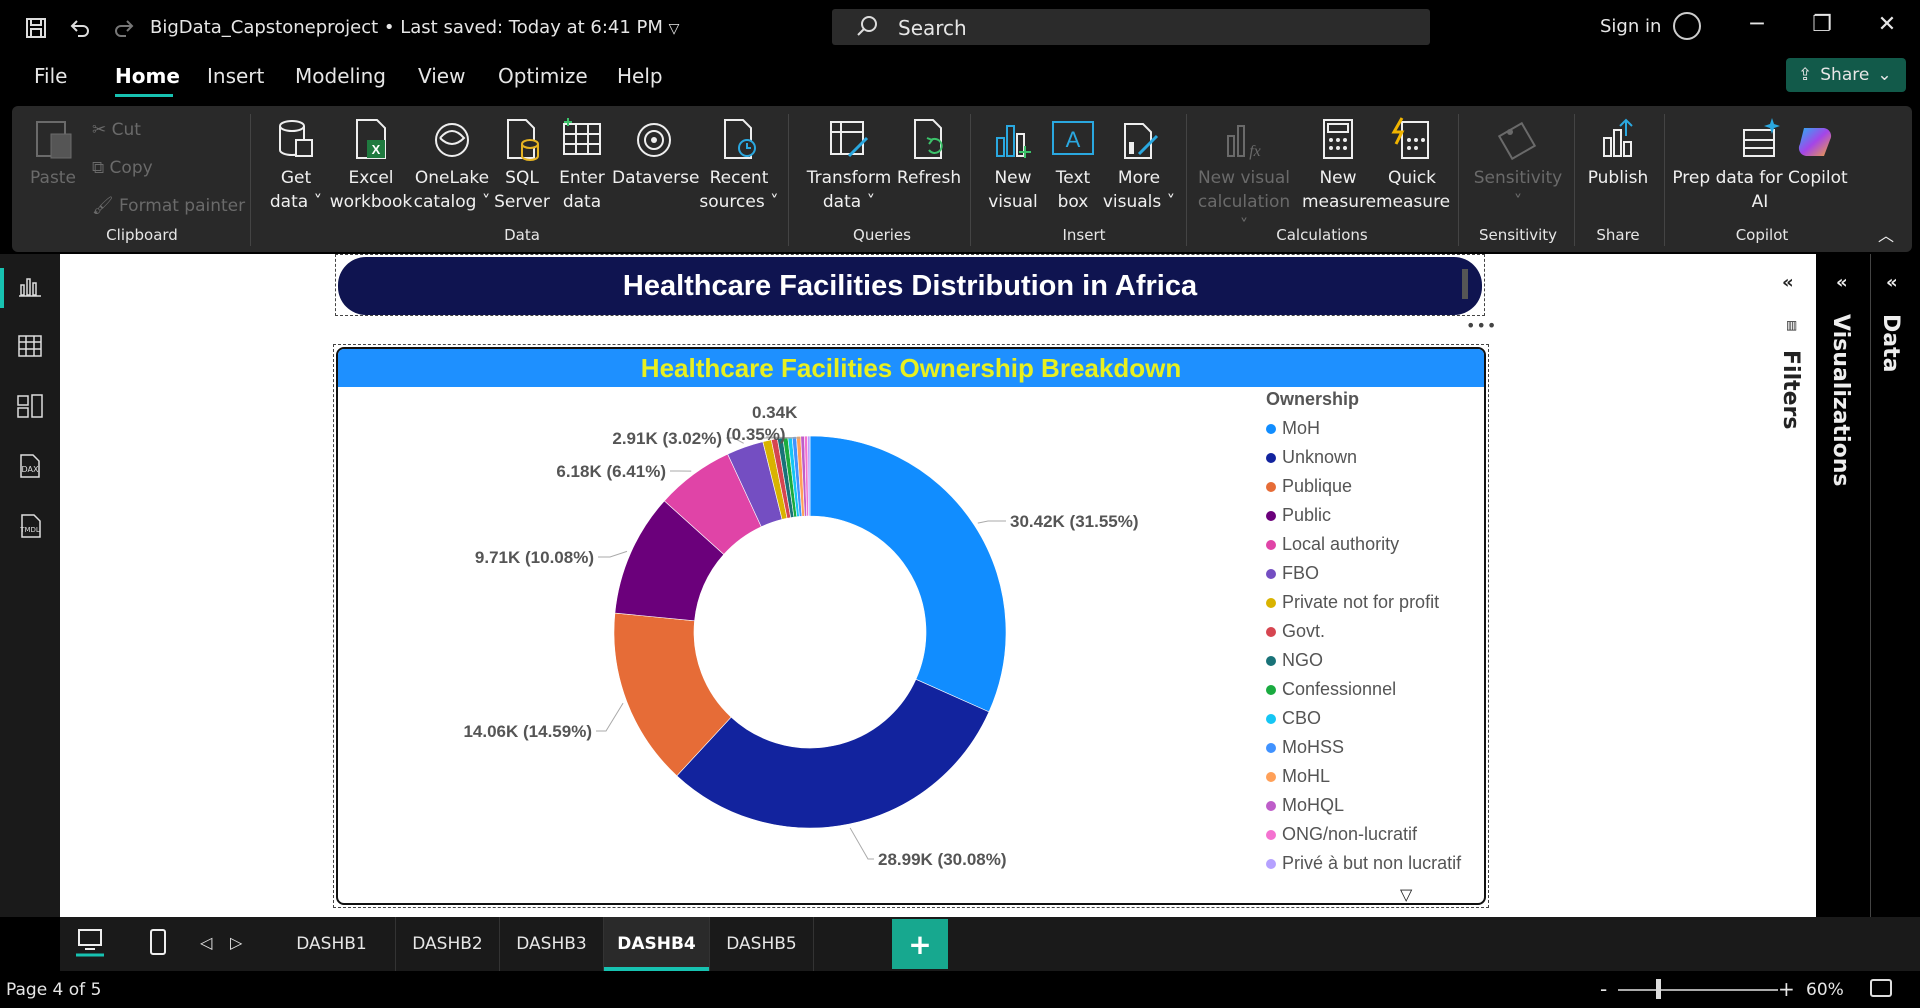 The image size is (1920, 1008). I want to click on legend-item: Govt., so click(1371, 631).